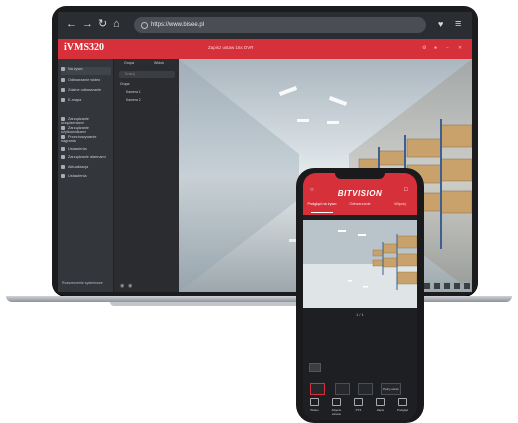  I want to click on tab-view: Widok, so click(159, 63).